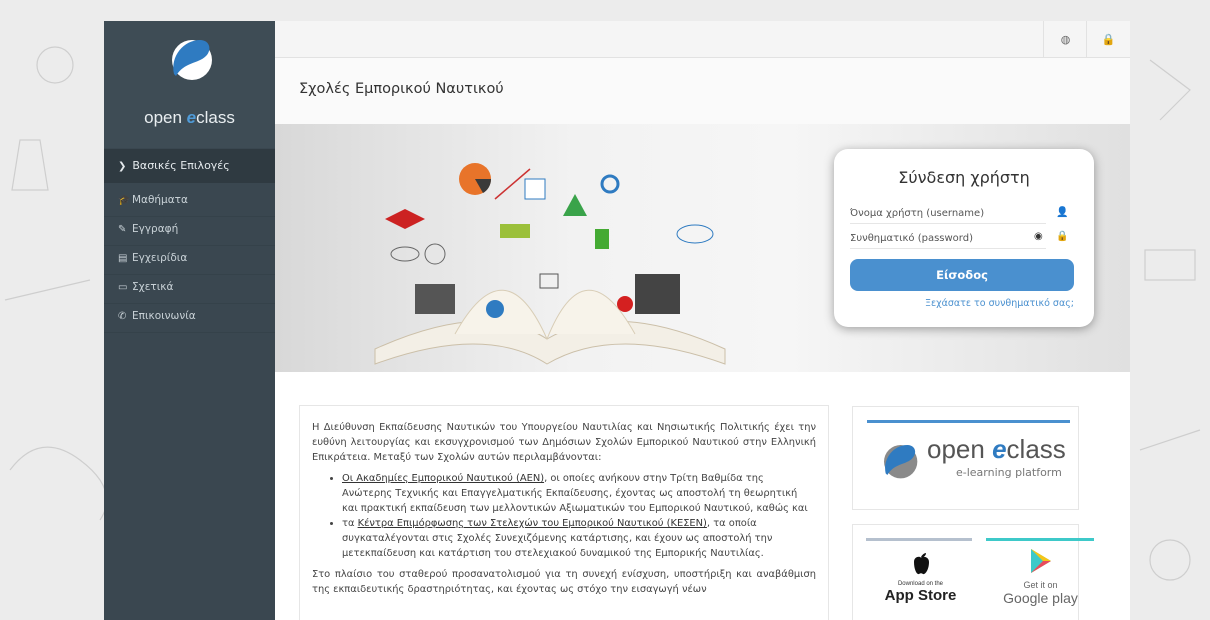  Describe the element at coordinates (996, 449) in the screenshot. I see `eclass-logo-text: open eclass` at that location.